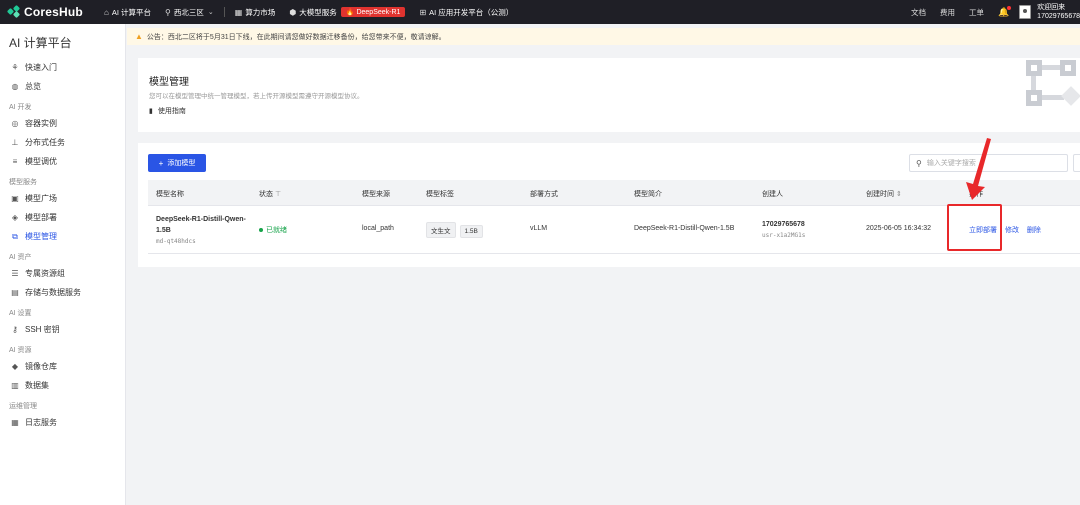 The image size is (1080, 505). I want to click on sidebar-item-label: 数据集, so click(37, 385).